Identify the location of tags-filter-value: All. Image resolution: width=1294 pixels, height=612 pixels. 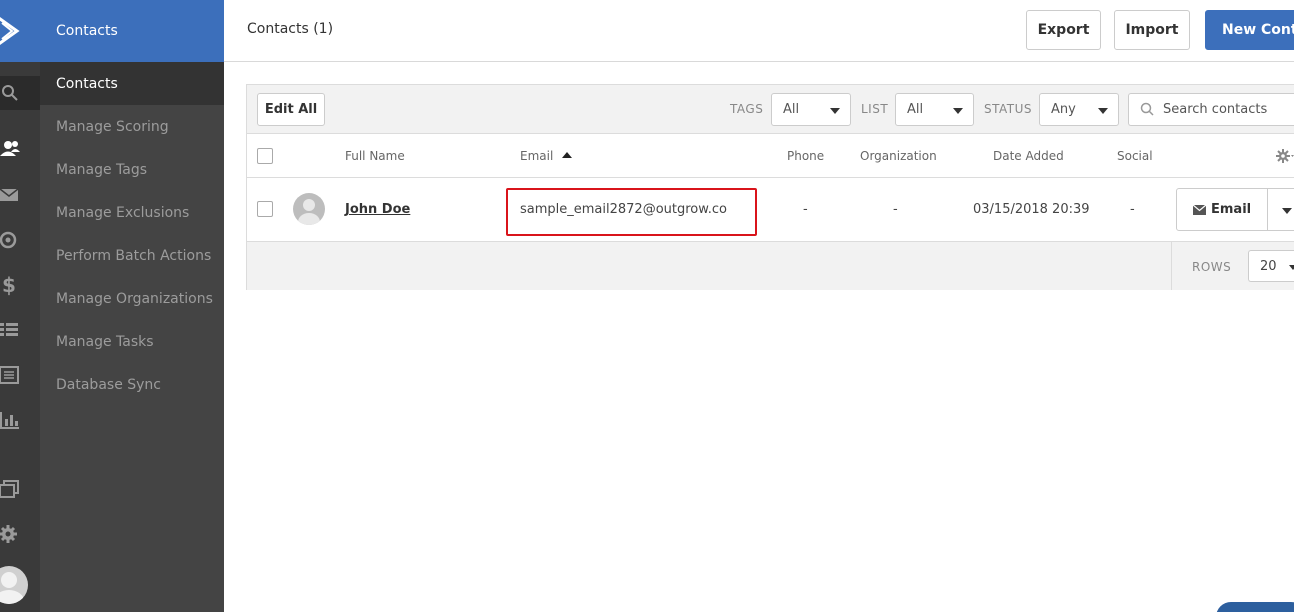
(791, 109).